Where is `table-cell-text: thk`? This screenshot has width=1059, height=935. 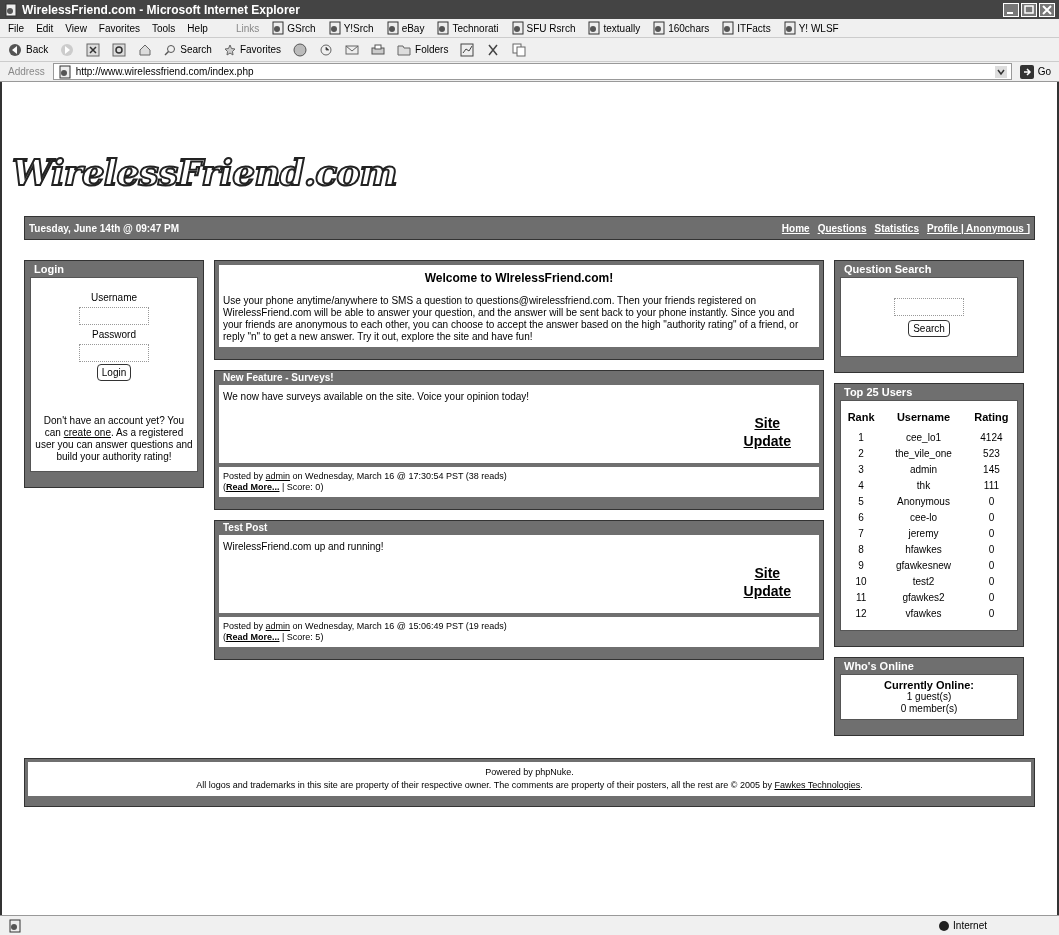 table-cell-text: thk is located at coordinates (923, 485).